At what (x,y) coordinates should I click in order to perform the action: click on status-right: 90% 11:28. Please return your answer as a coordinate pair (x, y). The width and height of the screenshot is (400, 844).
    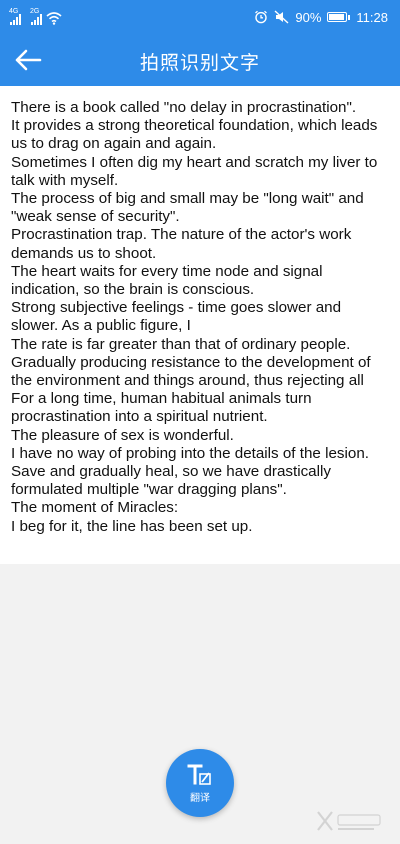
    Looking at the image, I should click on (321, 17).